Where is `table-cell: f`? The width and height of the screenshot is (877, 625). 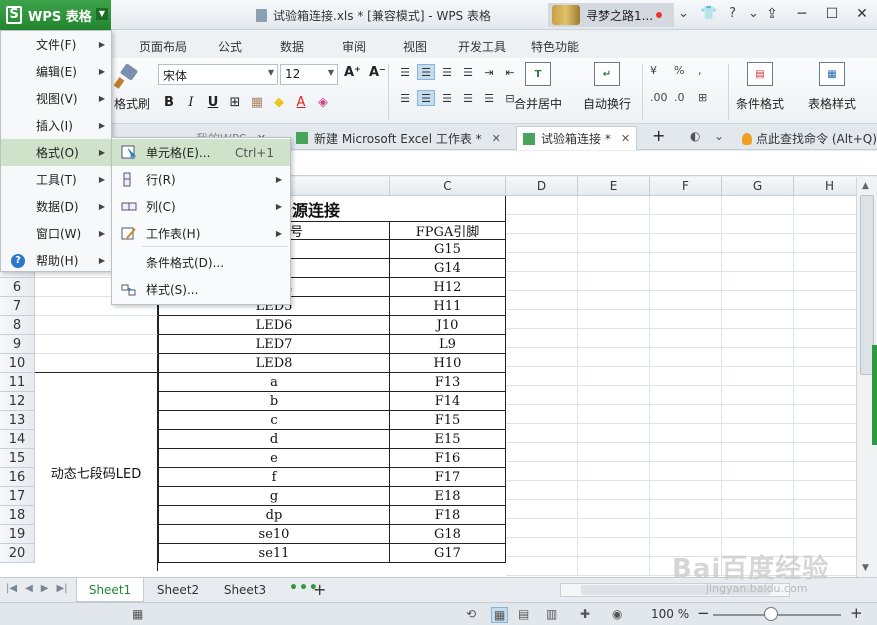 table-cell: f is located at coordinates (274, 477).